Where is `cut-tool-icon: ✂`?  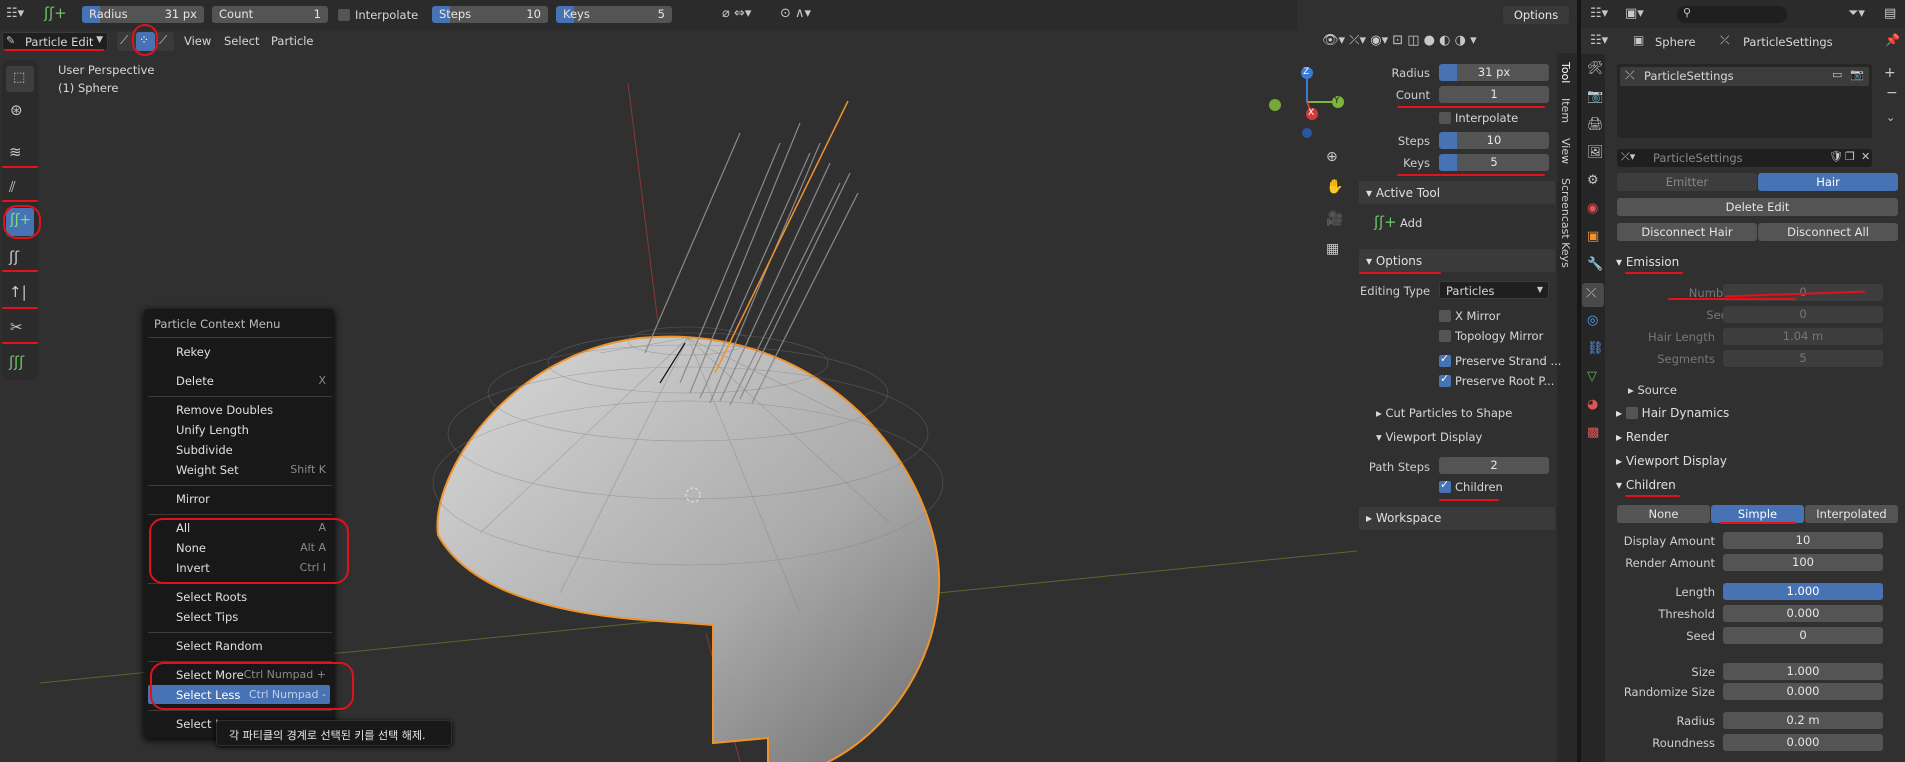 cut-tool-icon: ✂ is located at coordinates (16, 327).